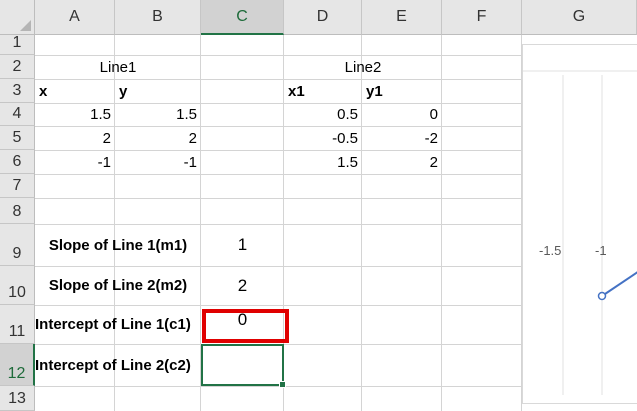  What do you see at coordinates (17, 186) in the screenshot?
I see `row-header-7: 7` at bounding box center [17, 186].